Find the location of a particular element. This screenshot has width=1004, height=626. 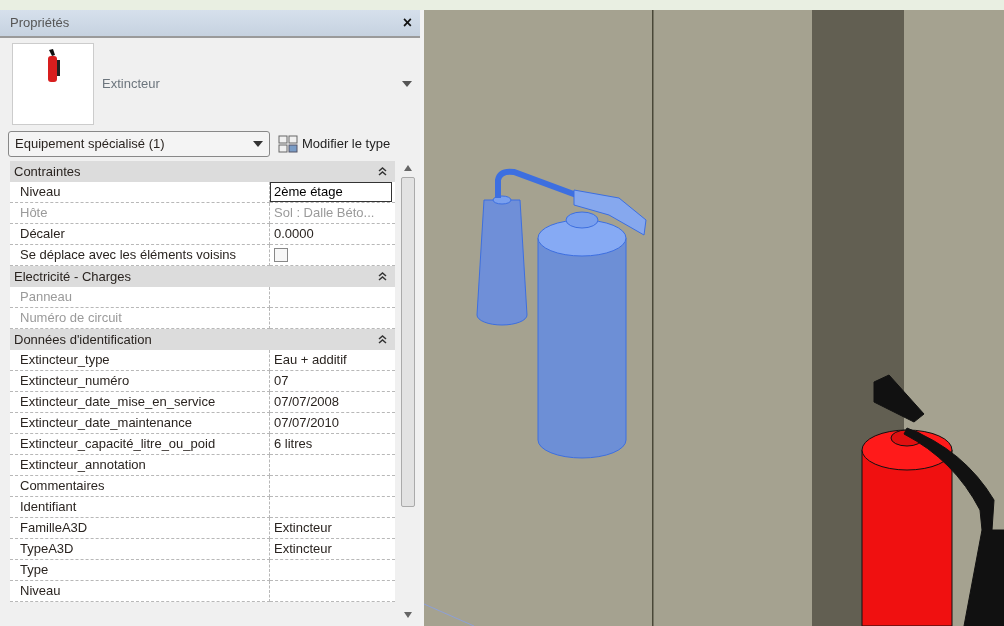

property-label: FamilleA3D is located at coordinates (140, 528).